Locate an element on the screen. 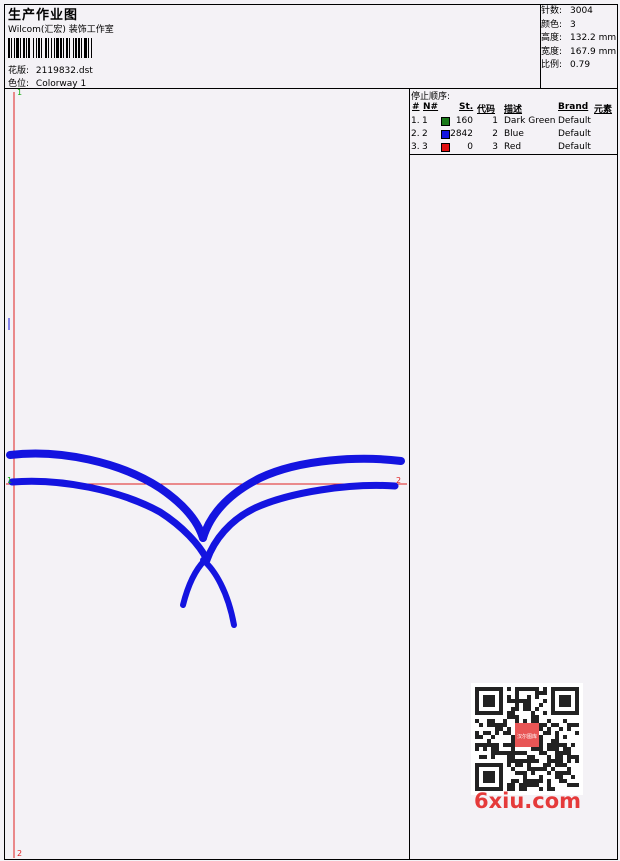  right-tail-stroke is located at coordinates (218, 592).